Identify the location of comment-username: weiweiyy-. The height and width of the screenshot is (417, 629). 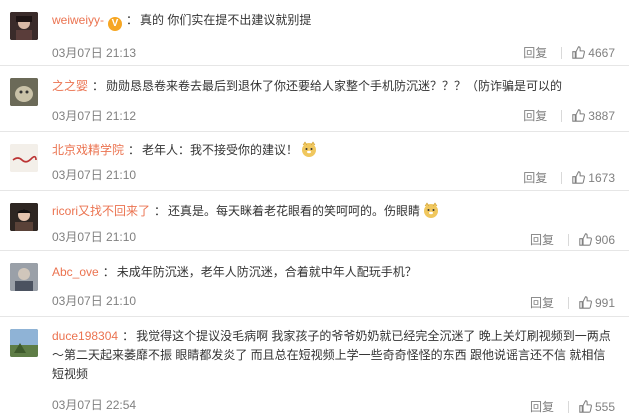
(78, 20).